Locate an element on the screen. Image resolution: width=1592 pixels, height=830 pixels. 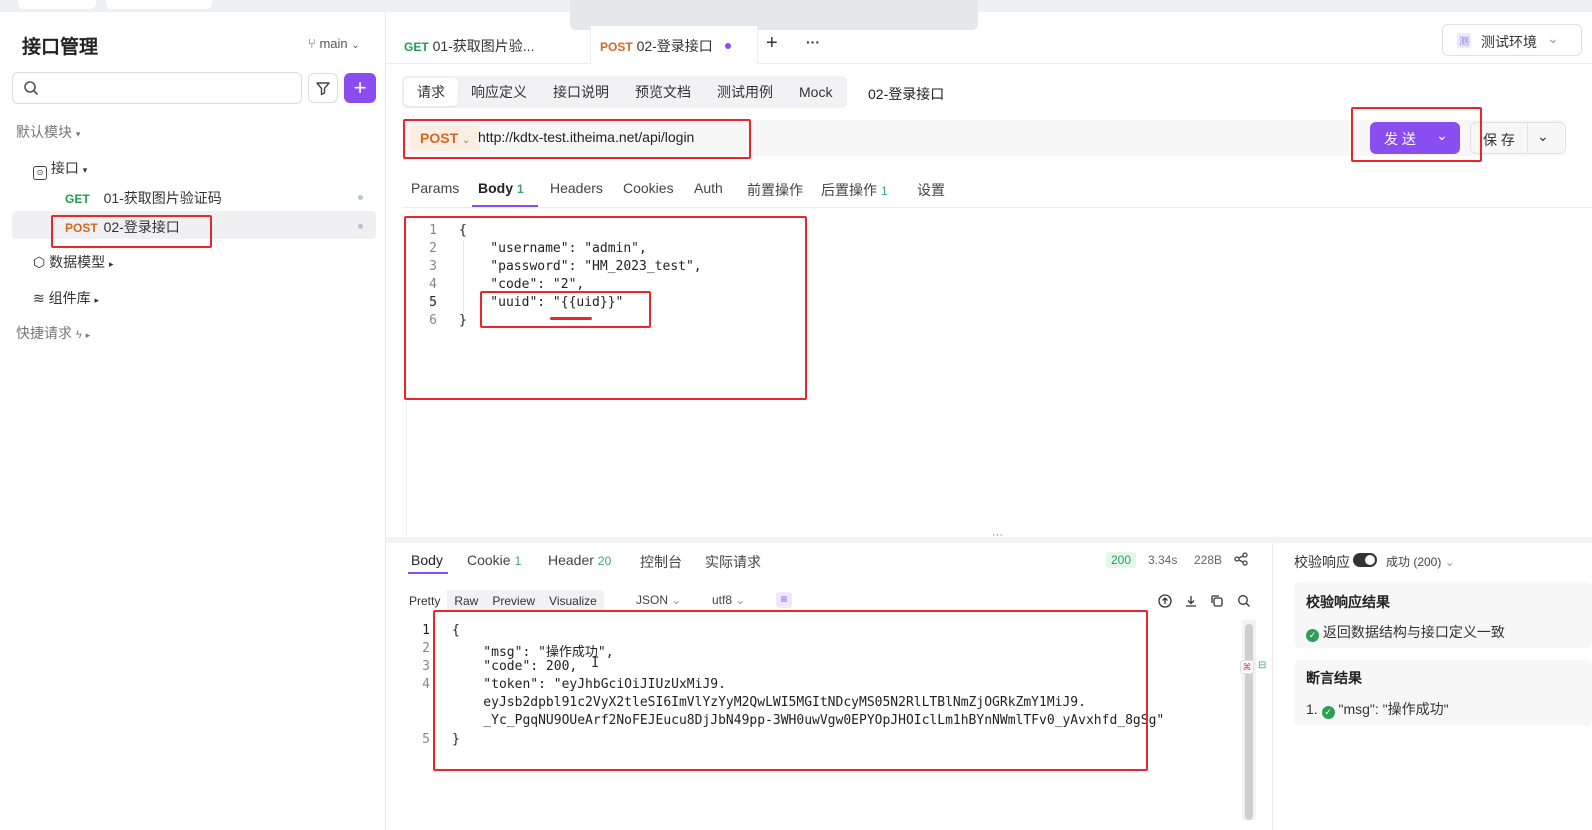
encoding-select: utf8 ⌄ is located at coordinates (728, 600).